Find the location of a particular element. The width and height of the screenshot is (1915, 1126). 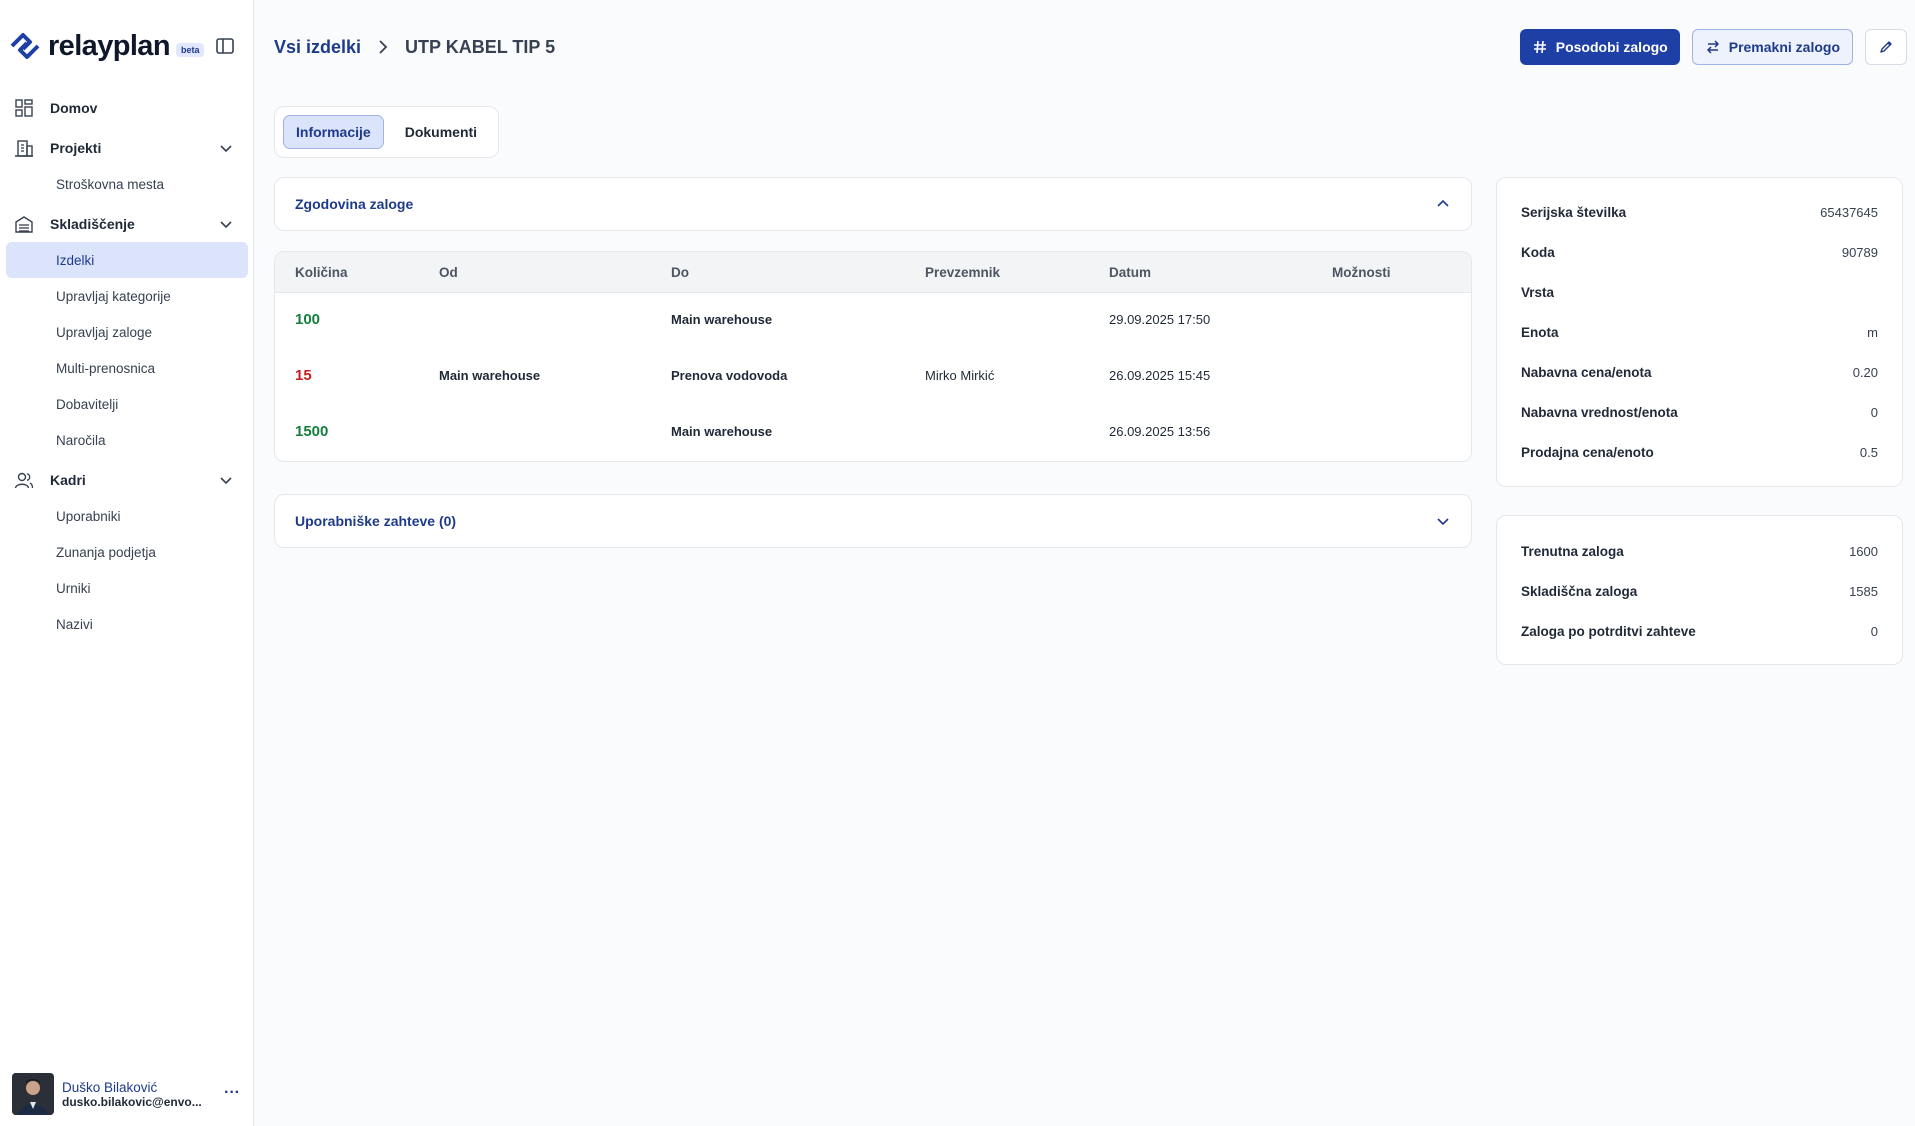

move-stock-button: Premakni zalogo is located at coordinates (1772, 47).